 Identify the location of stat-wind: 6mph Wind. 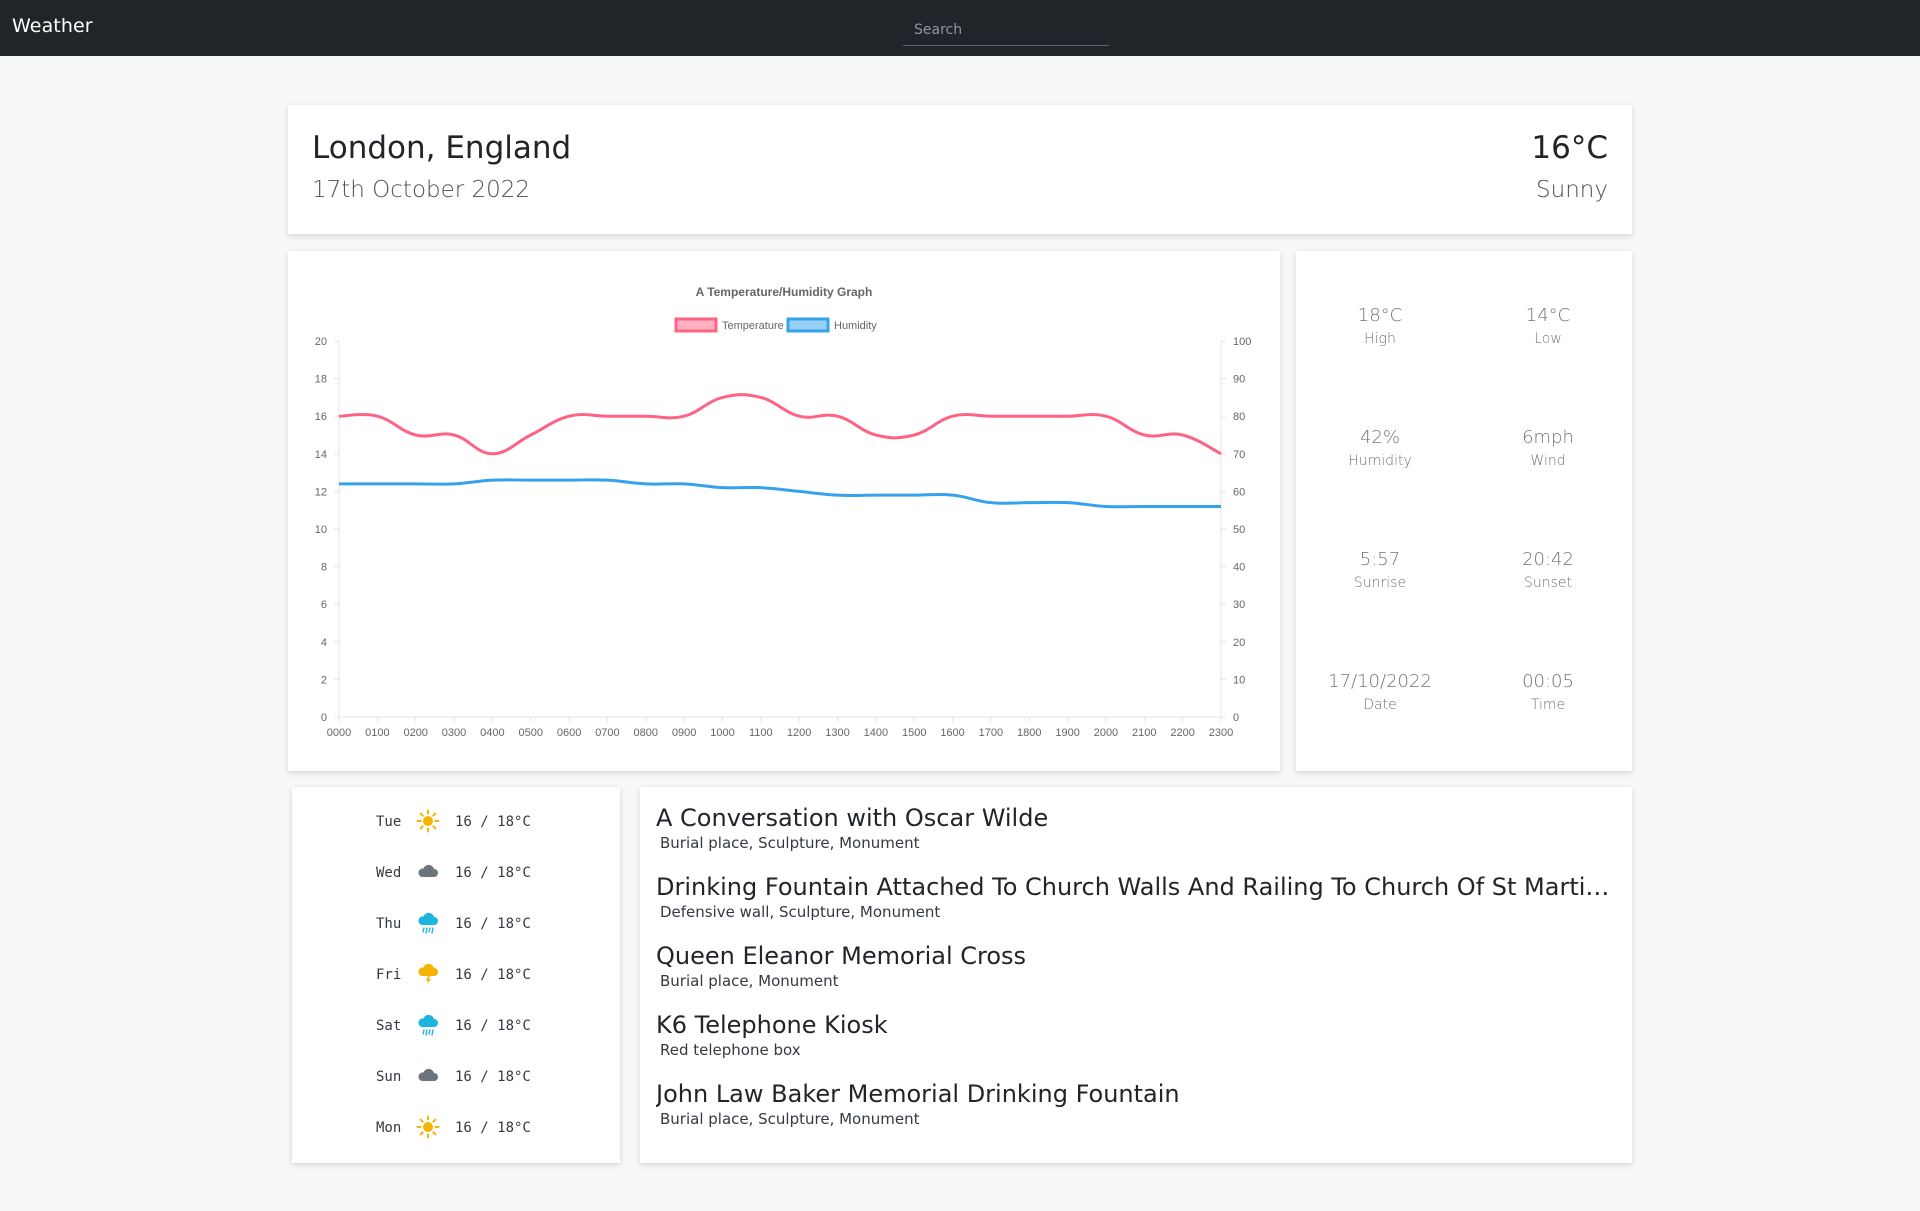
(1548, 448).